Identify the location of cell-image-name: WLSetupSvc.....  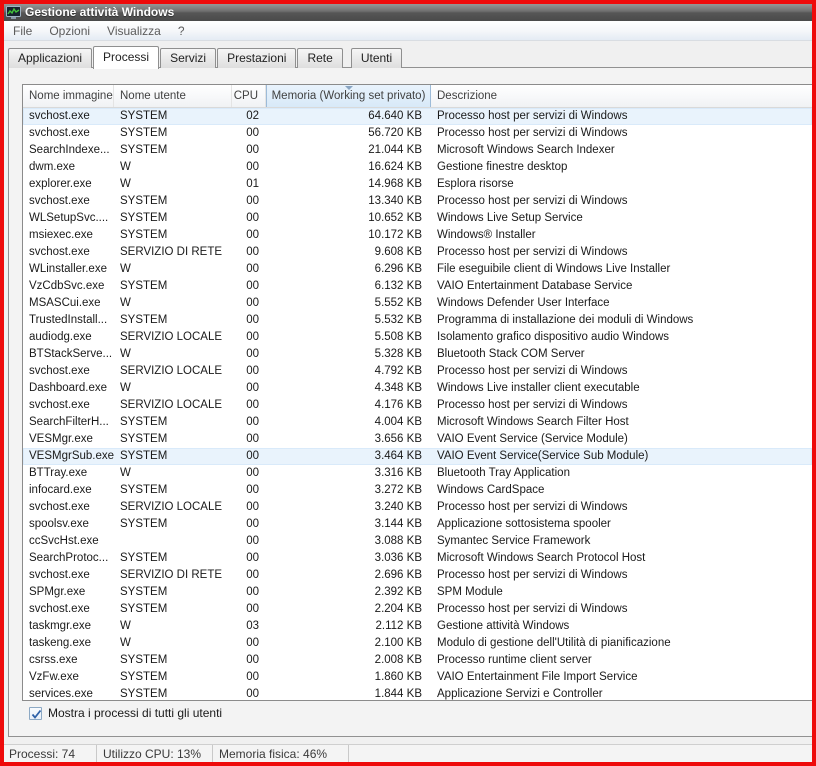
(69, 218).